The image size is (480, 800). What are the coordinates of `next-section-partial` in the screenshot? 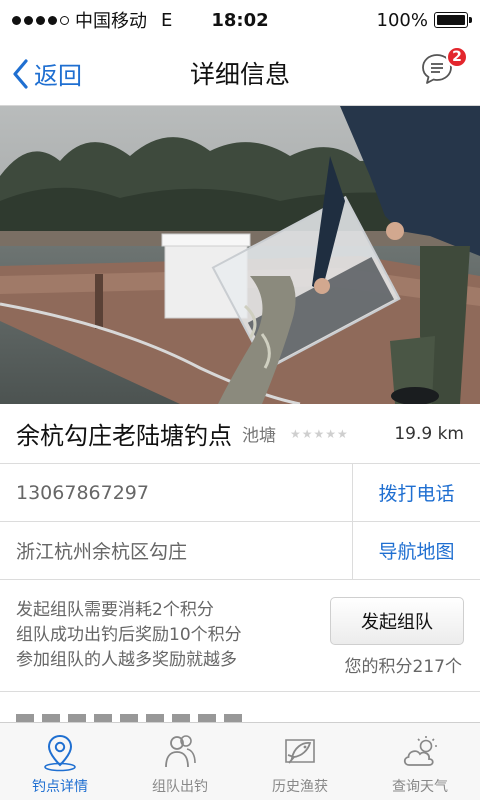 It's located at (240, 707).